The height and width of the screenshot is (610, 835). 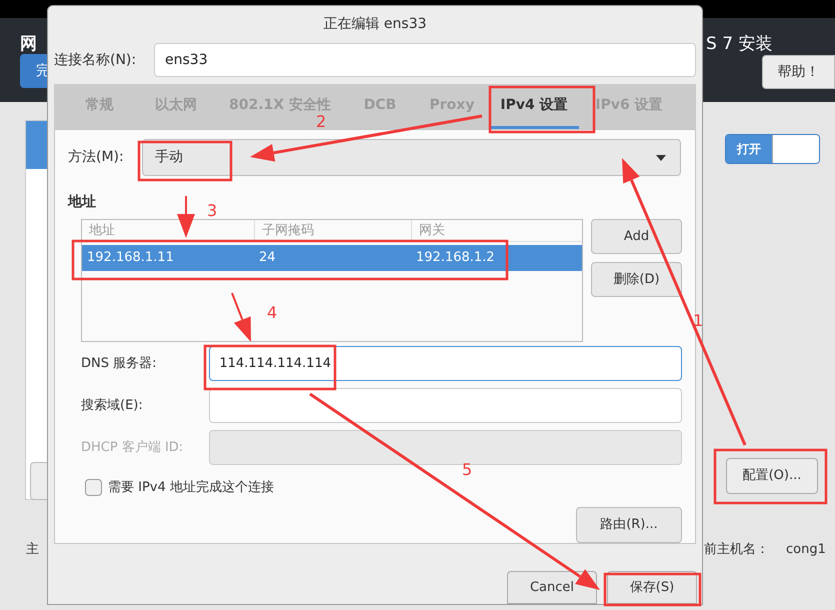 What do you see at coordinates (96, 157) in the screenshot?
I see `field-label: 方法(M):` at bounding box center [96, 157].